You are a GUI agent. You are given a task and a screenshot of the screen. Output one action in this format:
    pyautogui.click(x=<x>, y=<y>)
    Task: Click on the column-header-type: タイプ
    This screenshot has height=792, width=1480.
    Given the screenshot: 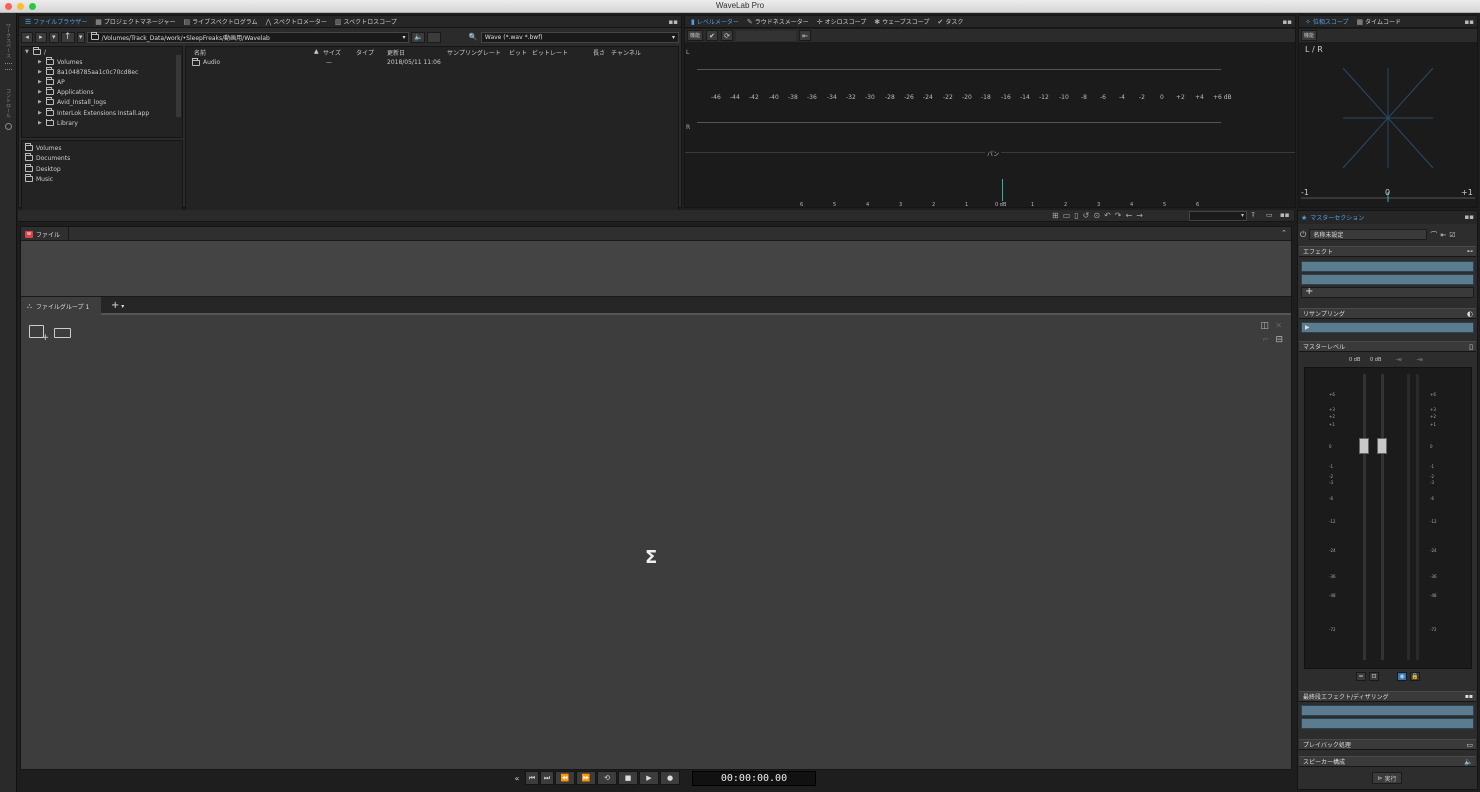 What is the action you would take?
    pyautogui.click(x=365, y=52)
    